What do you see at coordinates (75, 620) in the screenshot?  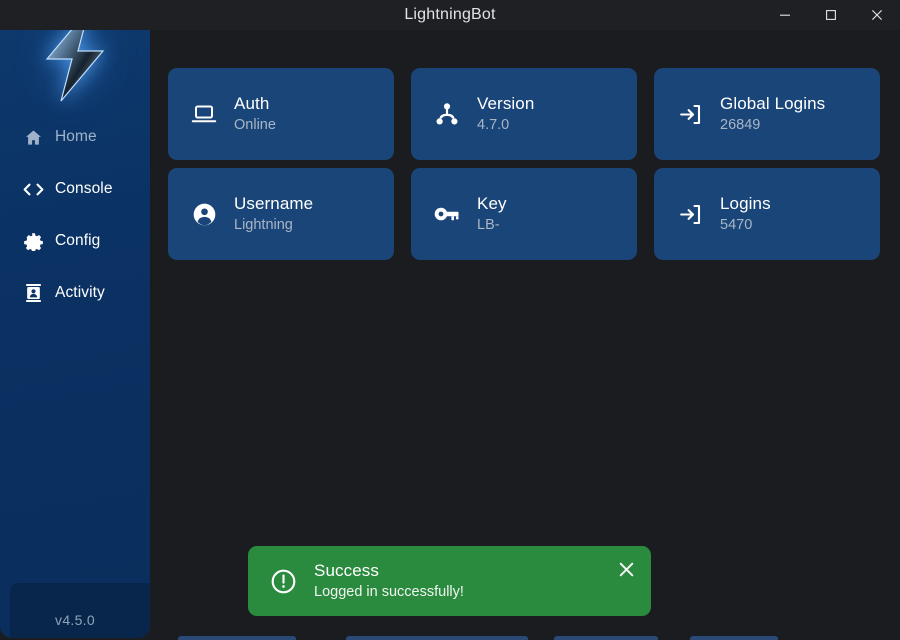 I see `app-version-label: v4.5.0` at bounding box center [75, 620].